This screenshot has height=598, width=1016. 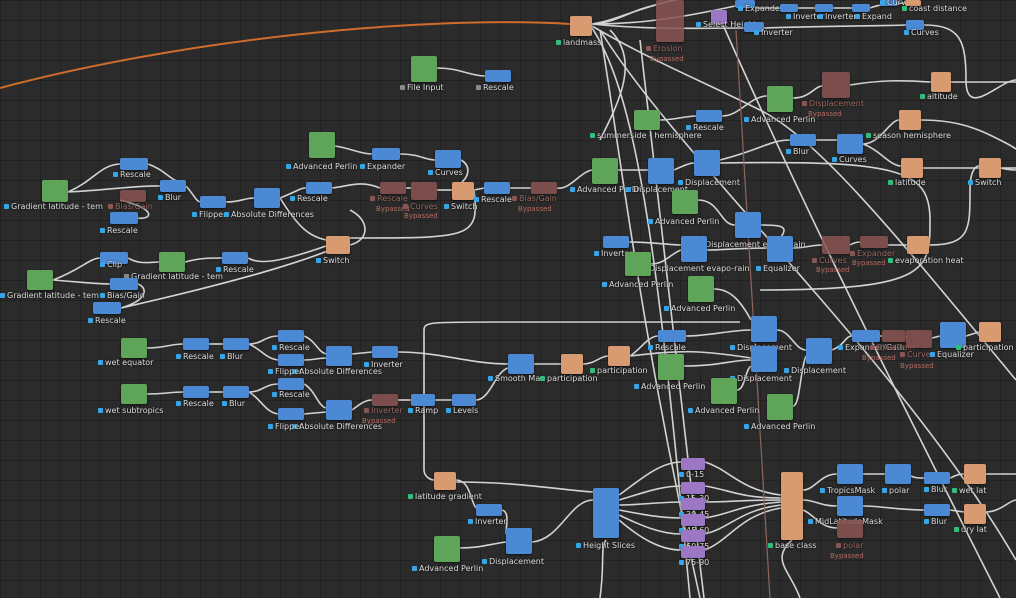 I want to click on node-altitude, so click(x=941, y=82).